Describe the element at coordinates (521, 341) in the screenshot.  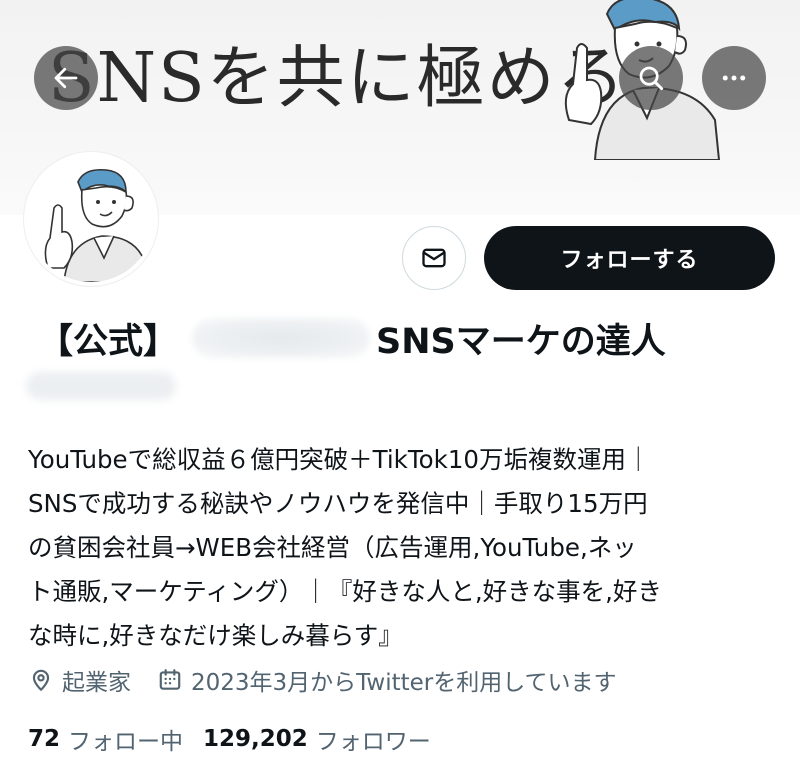
I see `display-name-suffix: SNSマーケの達人` at that location.